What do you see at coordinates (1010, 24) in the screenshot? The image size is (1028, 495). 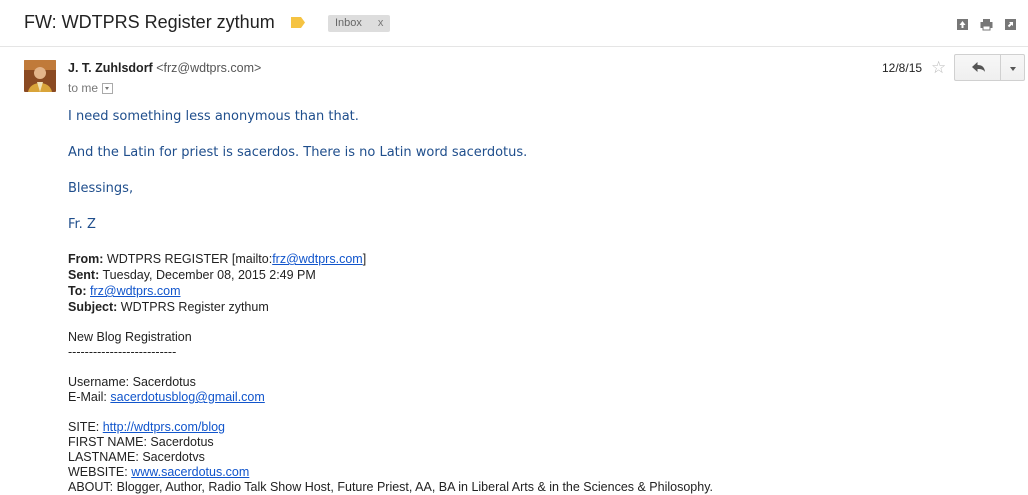 I see `open-new-window-icon` at bounding box center [1010, 24].